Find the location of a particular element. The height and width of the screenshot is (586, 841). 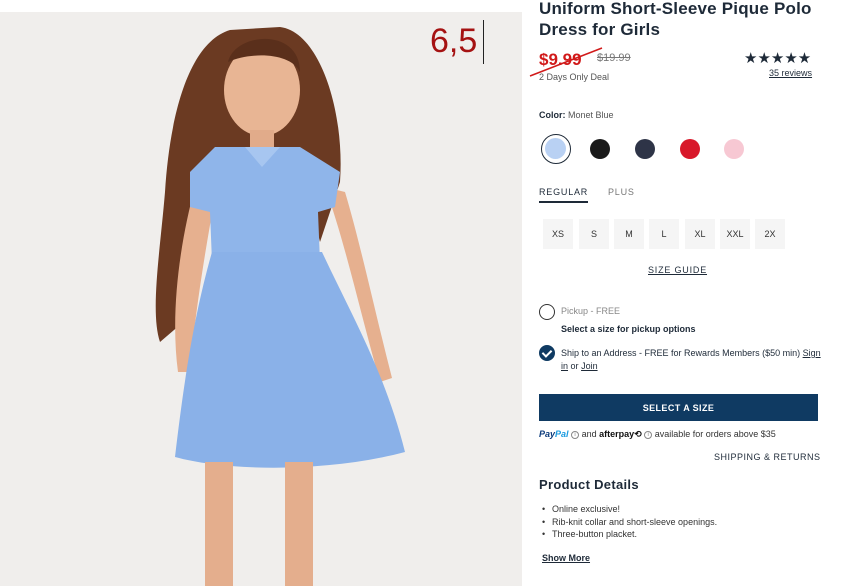

color-label-key: Color: is located at coordinates (552, 115).